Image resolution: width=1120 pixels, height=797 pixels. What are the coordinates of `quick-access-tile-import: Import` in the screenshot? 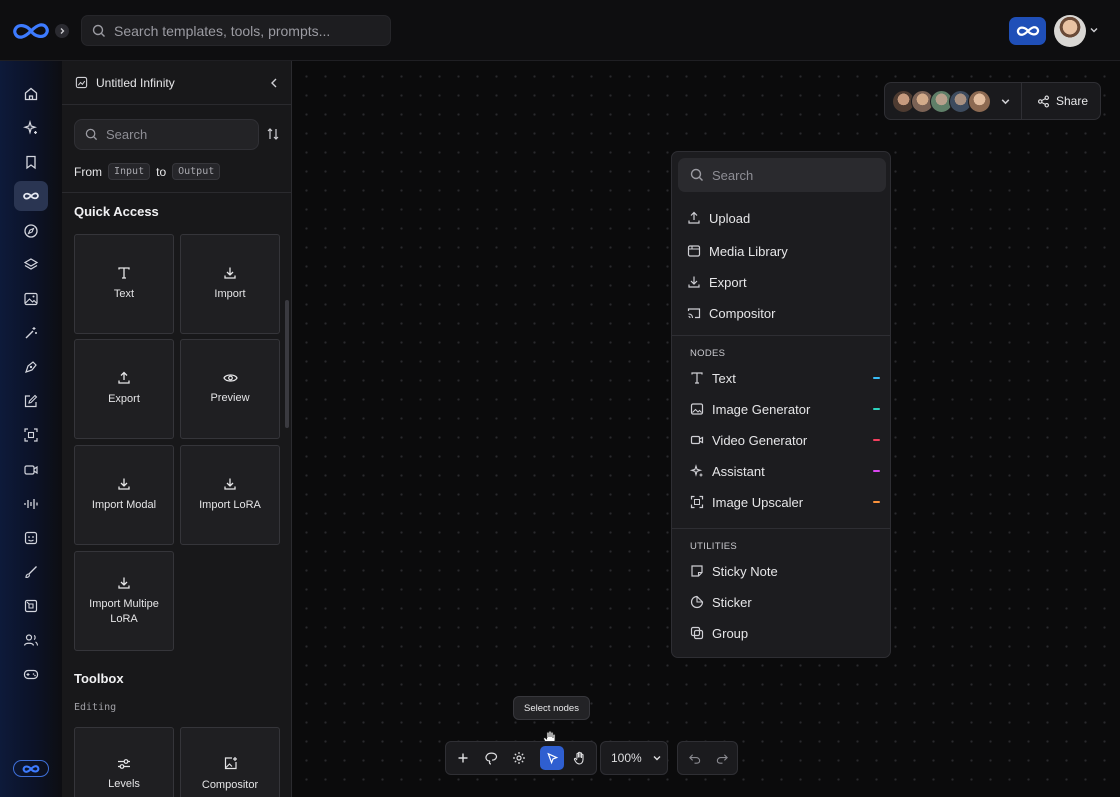 It's located at (230, 284).